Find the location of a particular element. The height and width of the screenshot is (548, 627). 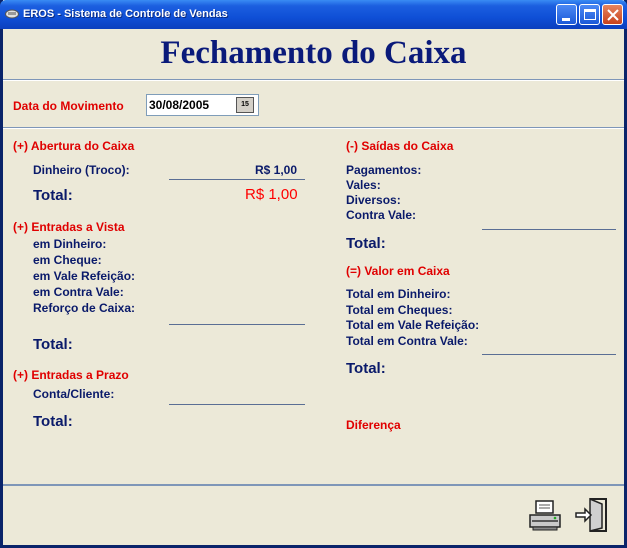

em-vale-refeicao-label: em Vale Refeição: is located at coordinates (84, 276).